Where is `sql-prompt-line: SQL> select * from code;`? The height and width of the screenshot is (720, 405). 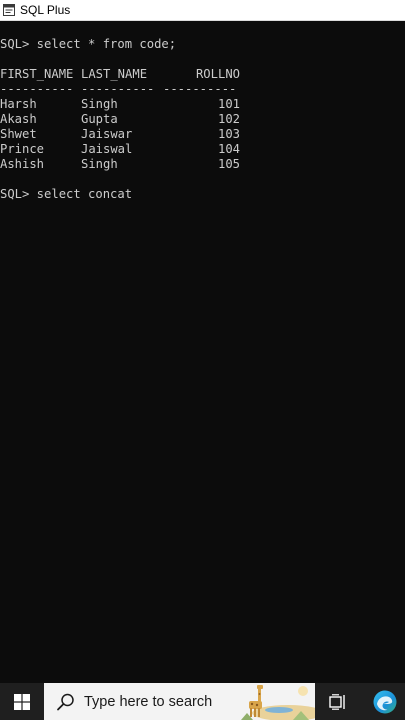
sql-prompt-line: SQL> select * from code; is located at coordinates (88, 44).